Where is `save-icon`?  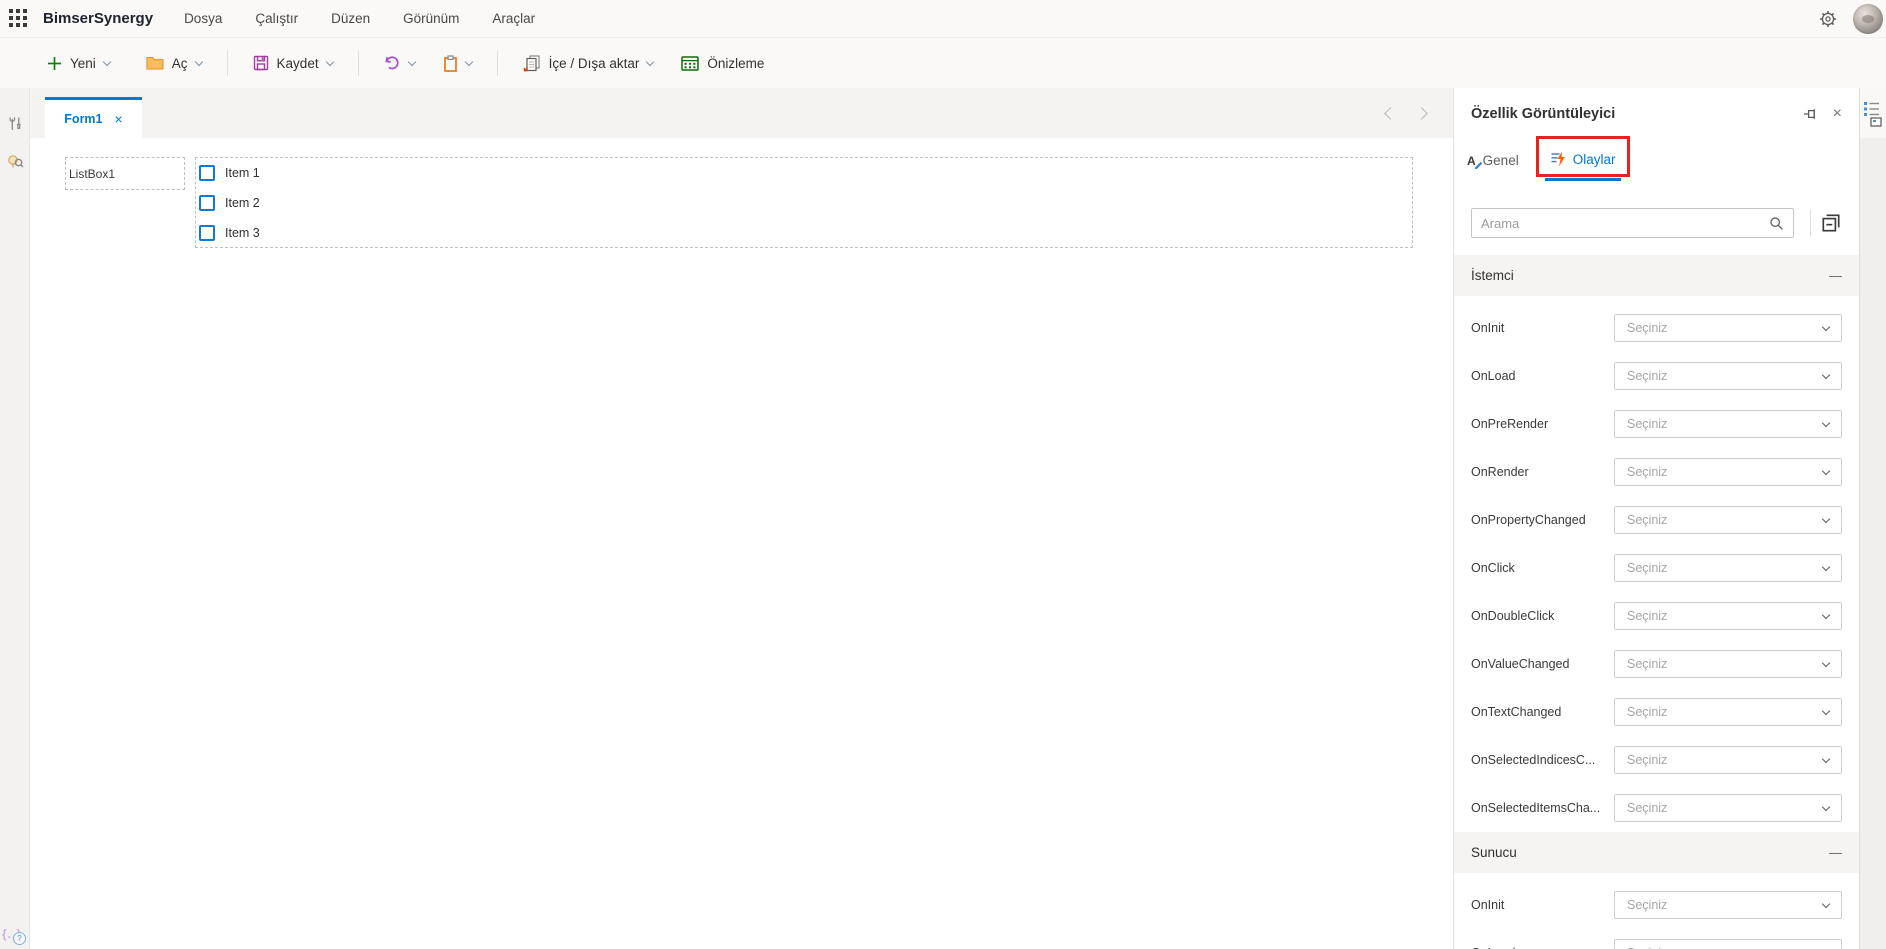
save-icon is located at coordinates (260, 63).